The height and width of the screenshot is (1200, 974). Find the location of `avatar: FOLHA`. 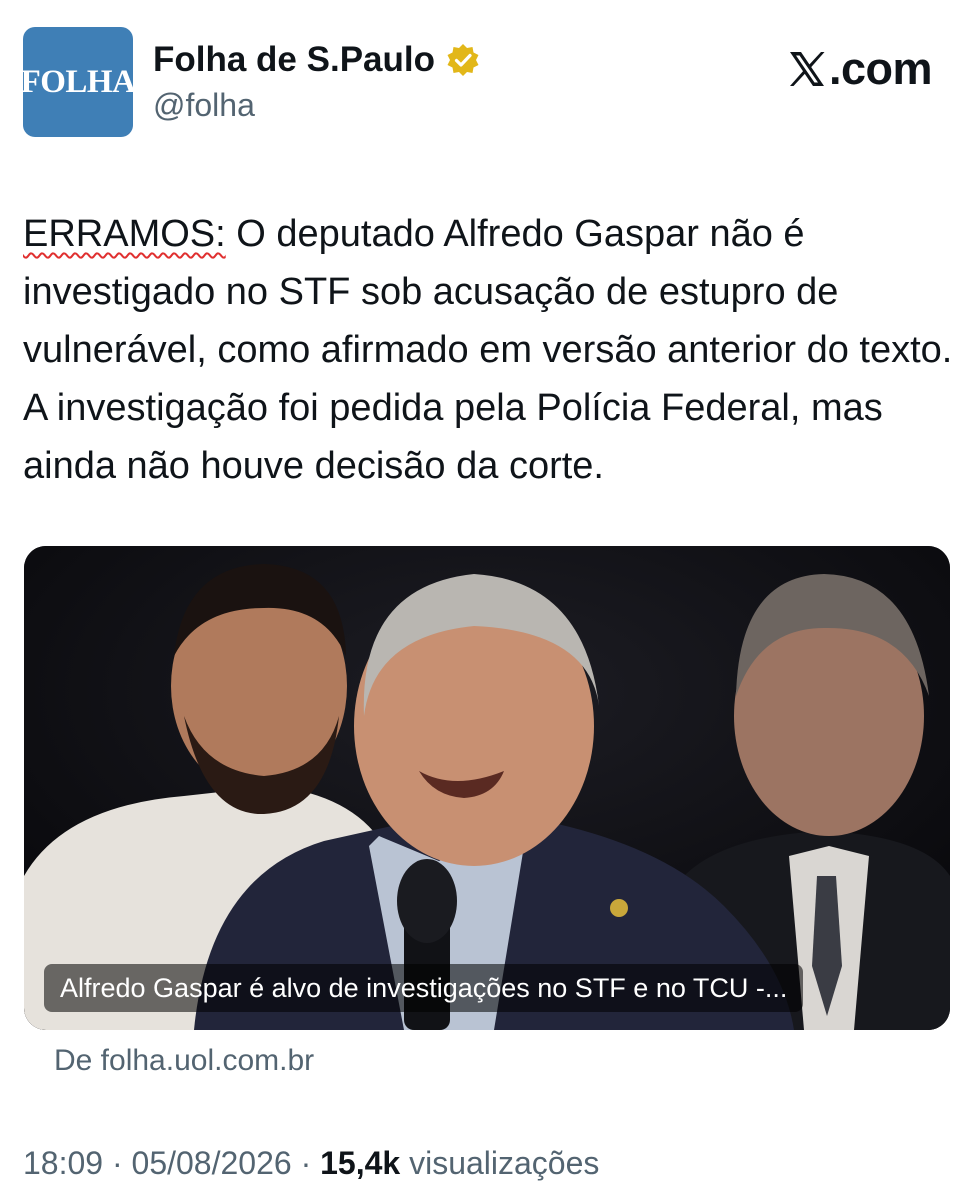

avatar: FOLHA is located at coordinates (78, 82).